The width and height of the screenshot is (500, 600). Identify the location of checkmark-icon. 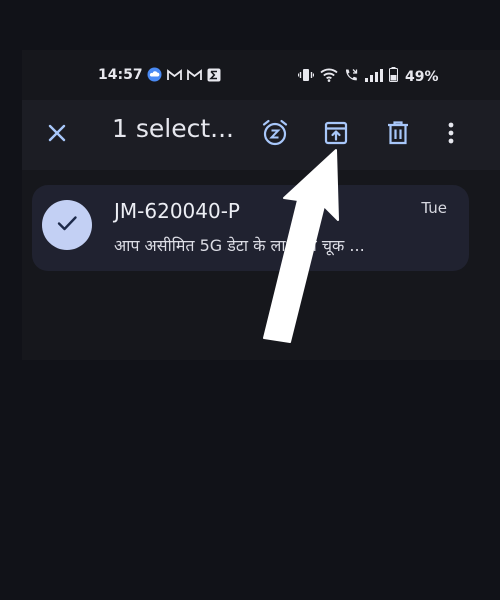
(67, 225).